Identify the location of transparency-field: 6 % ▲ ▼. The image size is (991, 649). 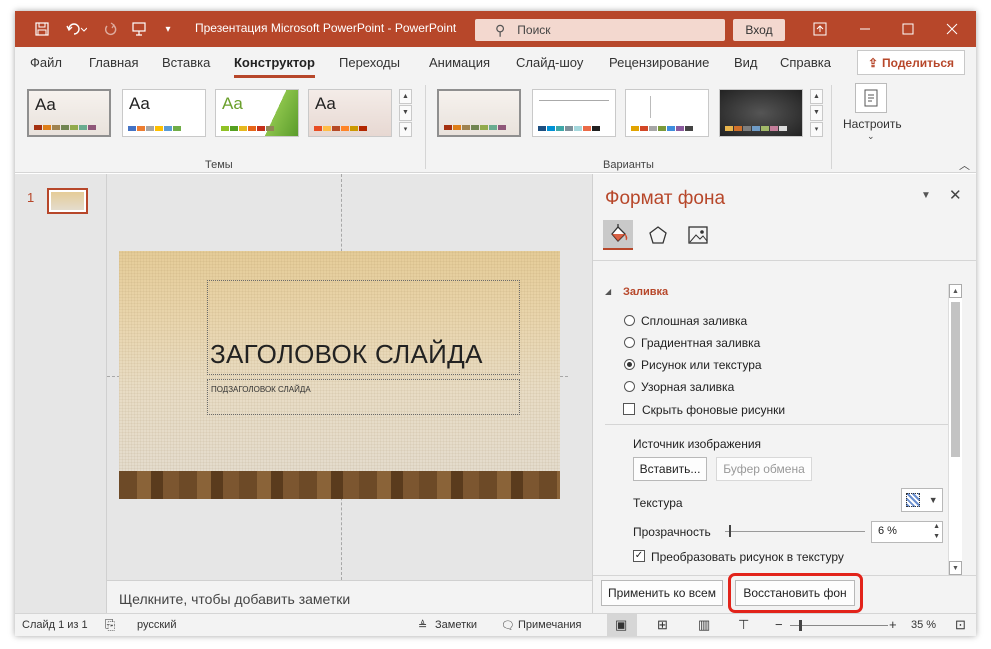
(907, 532).